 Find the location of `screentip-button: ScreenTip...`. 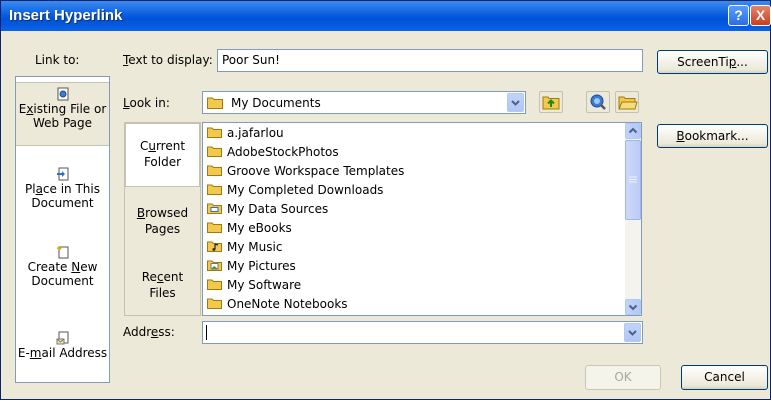

screentip-button: ScreenTip... is located at coordinates (712, 62).